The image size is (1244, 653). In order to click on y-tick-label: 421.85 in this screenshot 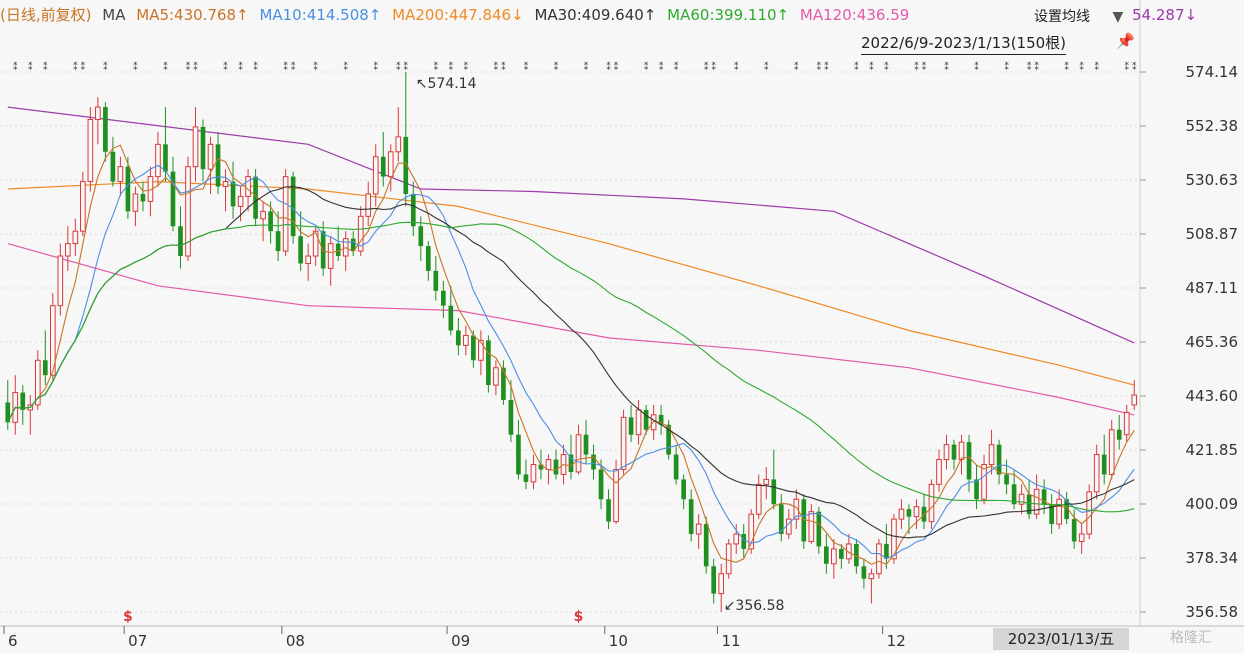, I will do `click(1212, 450)`.